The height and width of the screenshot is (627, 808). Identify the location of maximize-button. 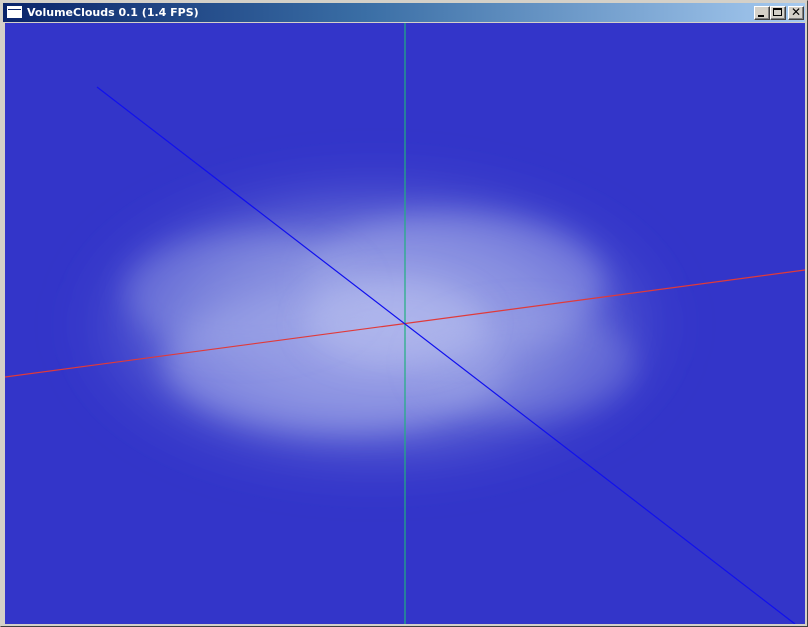
(778, 13).